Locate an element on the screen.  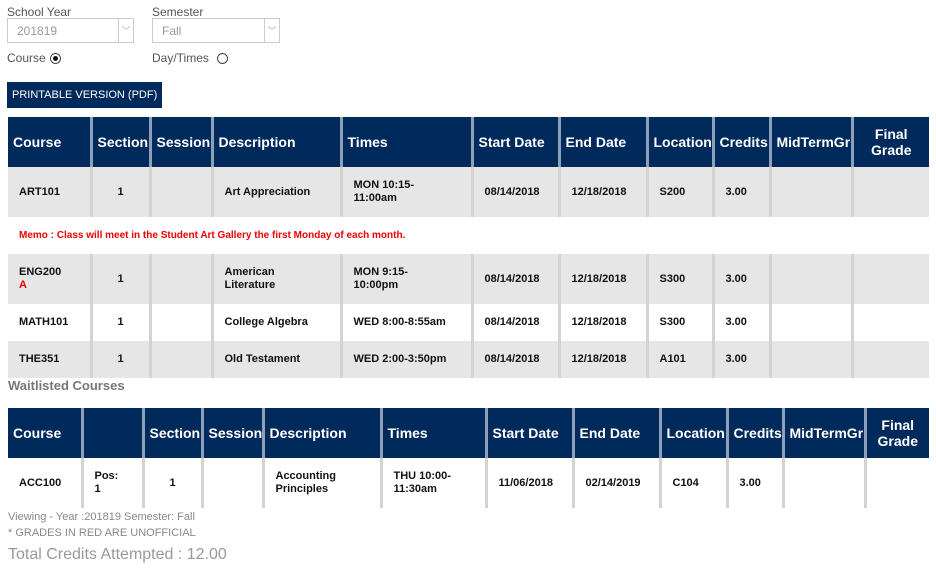
semester-label: Semester is located at coordinates (178, 12).